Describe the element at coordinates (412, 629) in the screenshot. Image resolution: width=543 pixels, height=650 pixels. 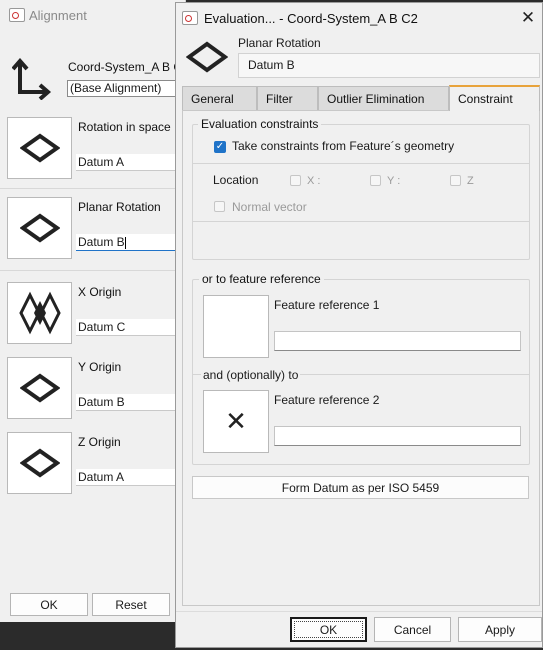
I see `dialog-cancel-button: Cancel` at that location.